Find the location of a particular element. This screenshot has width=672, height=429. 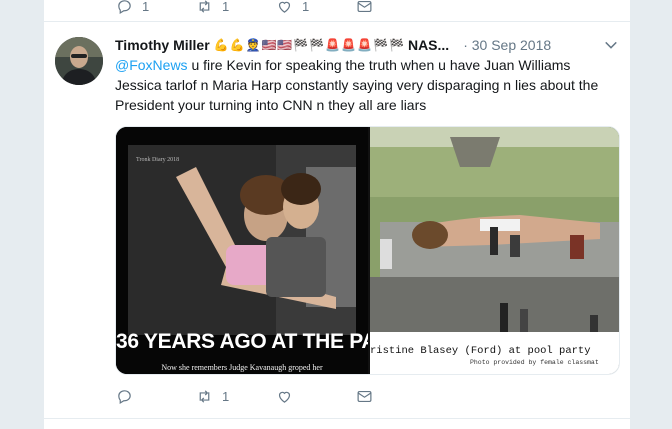

tweet-menu-button is located at coordinates (611, 45).